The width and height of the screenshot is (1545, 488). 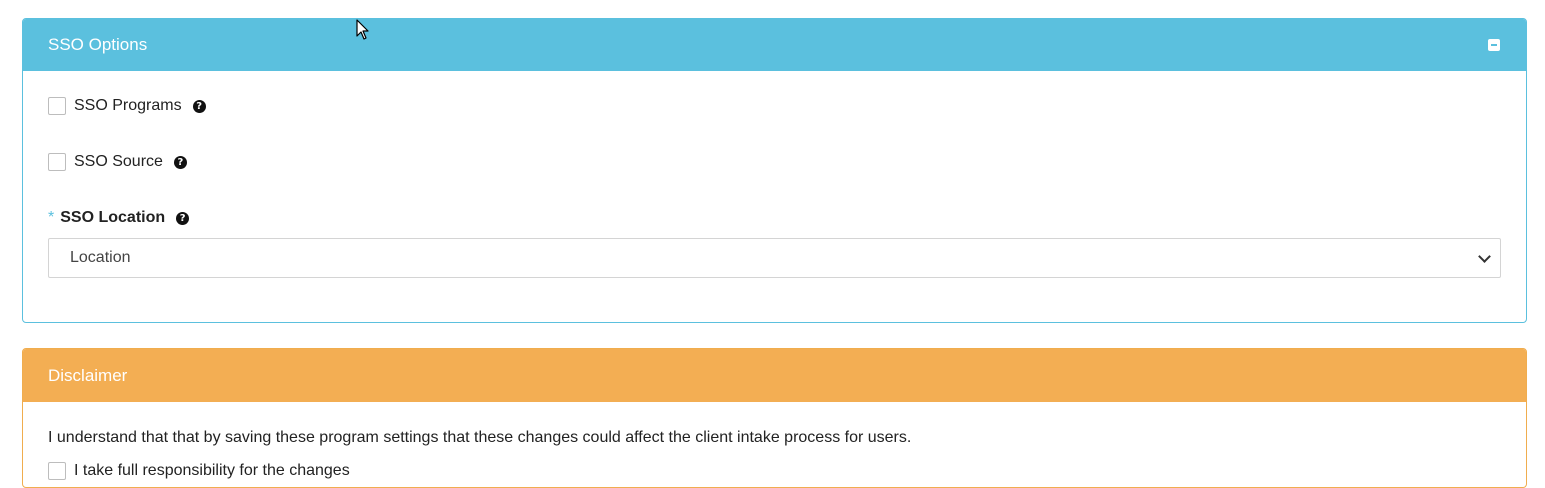 I want to click on sso-source-label: SSO Source, so click(x=118, y=162).